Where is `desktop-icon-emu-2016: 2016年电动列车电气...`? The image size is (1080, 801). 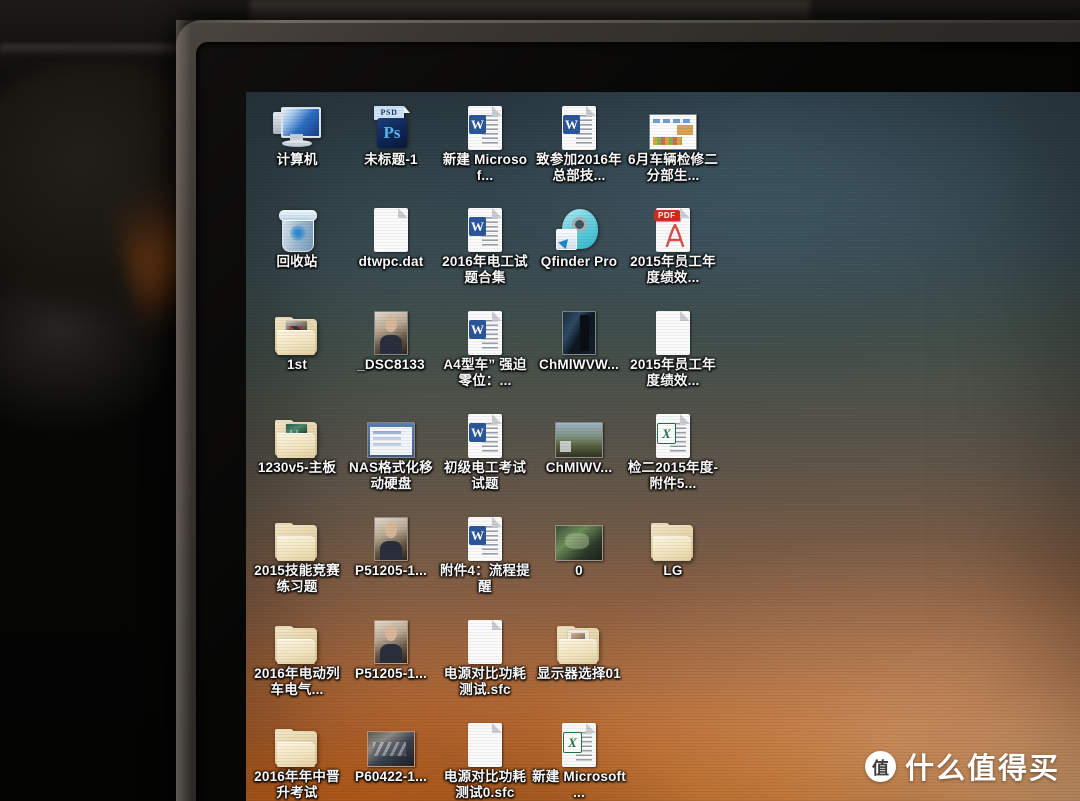 desktop-icon-emu-2016: 2016年电动列车电气... is located at coordinates (297, 656).